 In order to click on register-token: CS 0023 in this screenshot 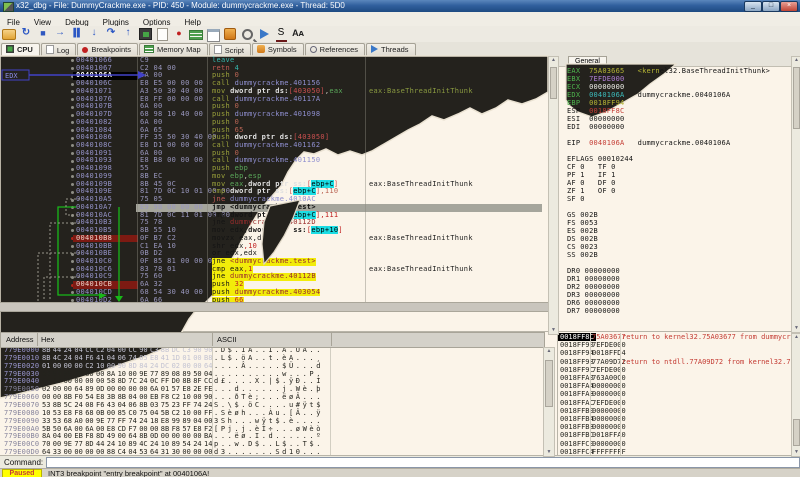, I will do `click(582, 247)`.